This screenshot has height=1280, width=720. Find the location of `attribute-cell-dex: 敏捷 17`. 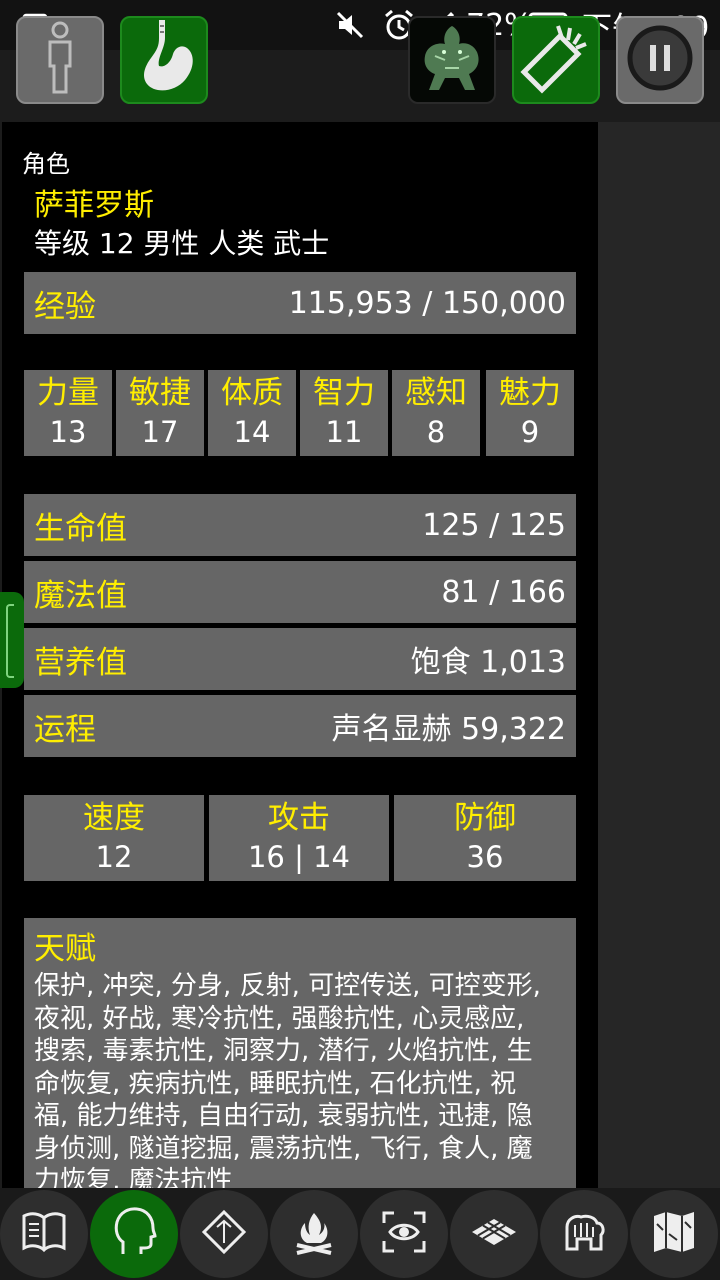

attribute-cell-dex: 敏捷 17 is located at coordinates (160, 413).